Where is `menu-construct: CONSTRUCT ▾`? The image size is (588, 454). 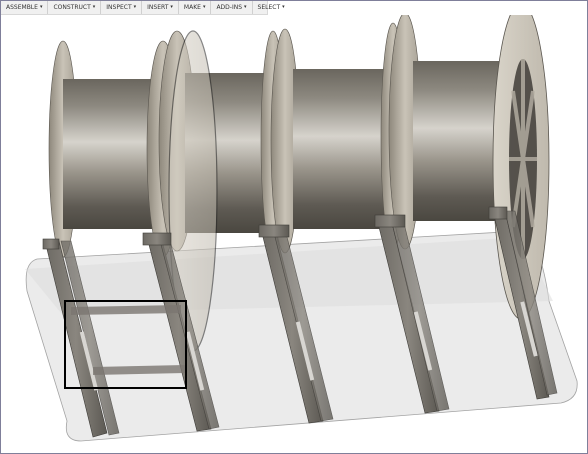
menu-construct: CONSTRUCT ▾ is located at coordinates (75, 7).